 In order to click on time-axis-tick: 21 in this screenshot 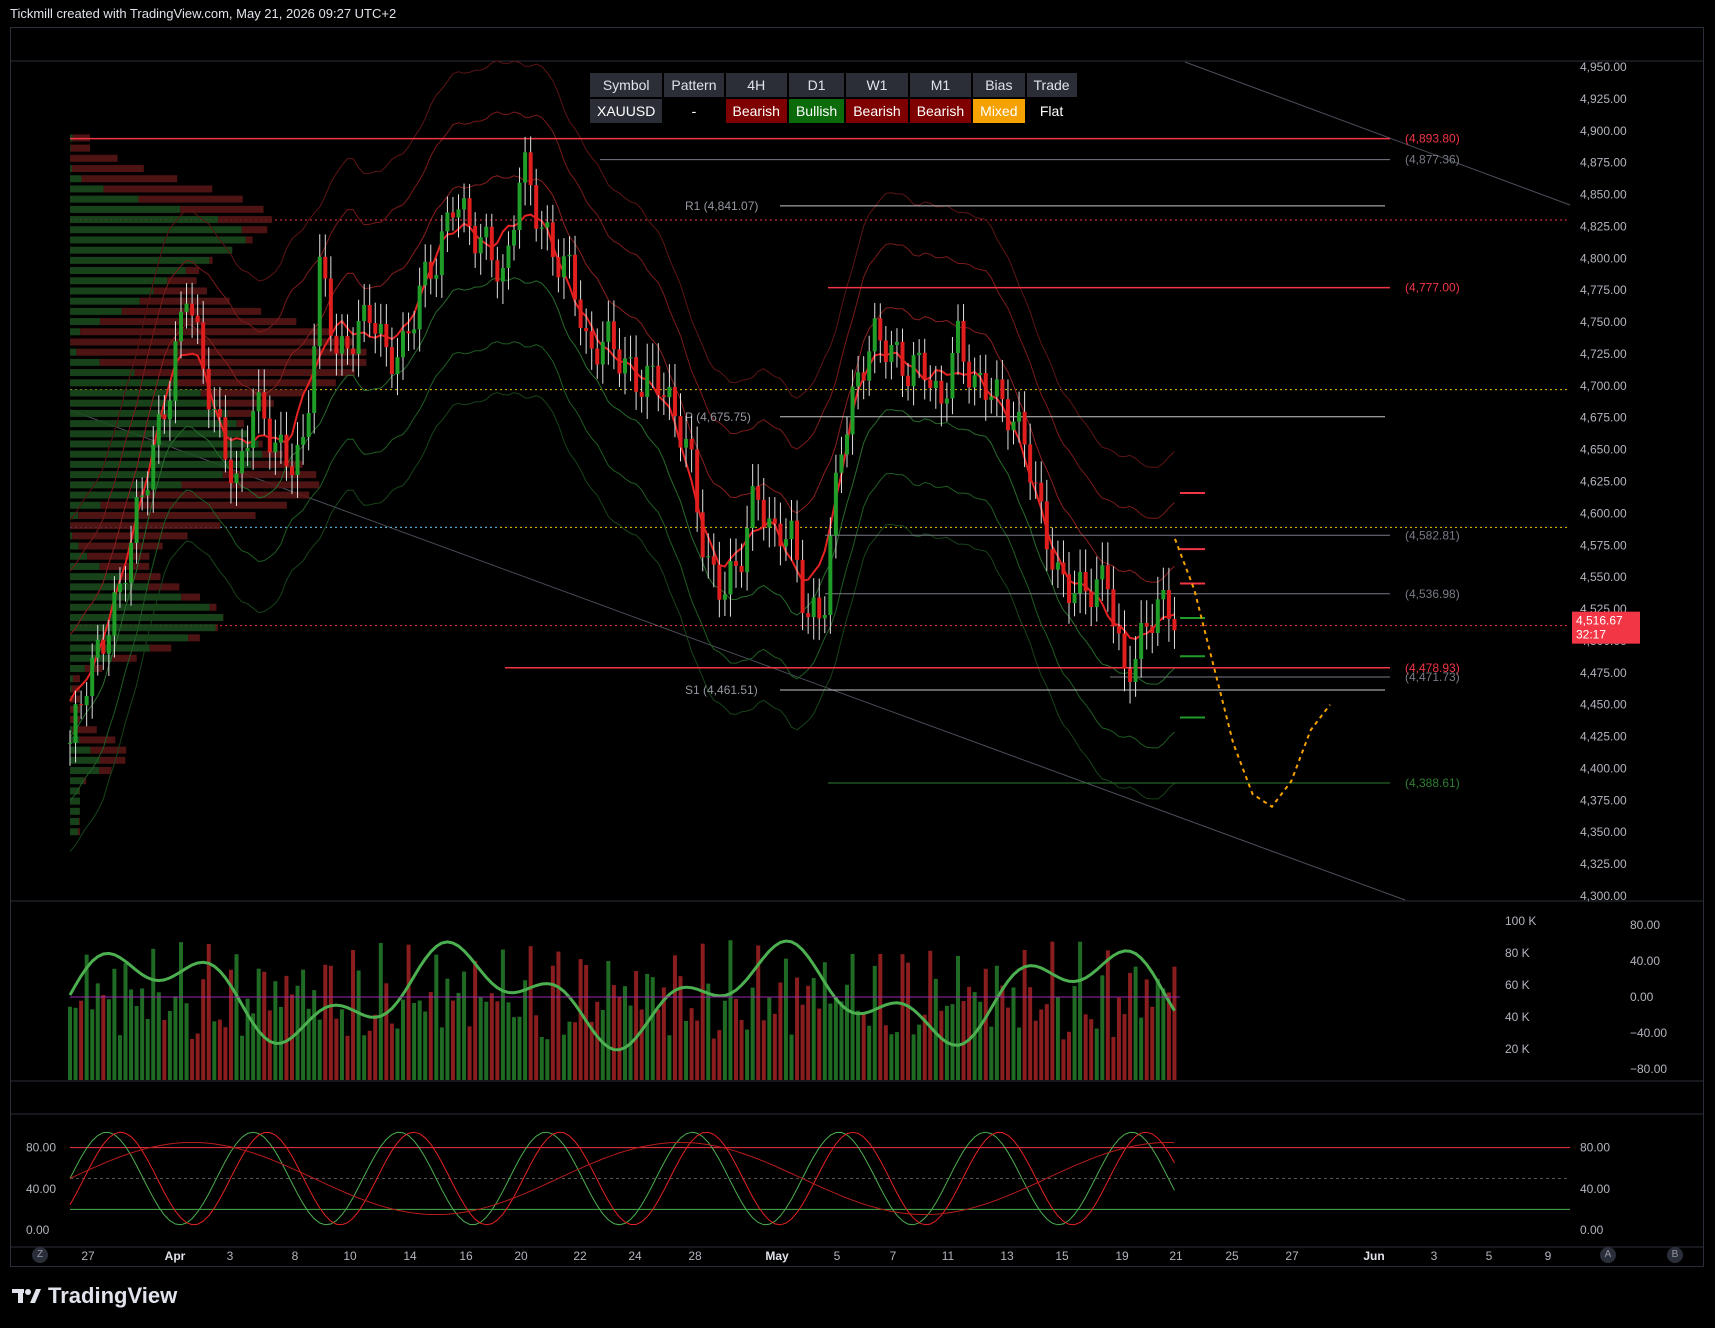, I will do `click(1176, 1256)`.